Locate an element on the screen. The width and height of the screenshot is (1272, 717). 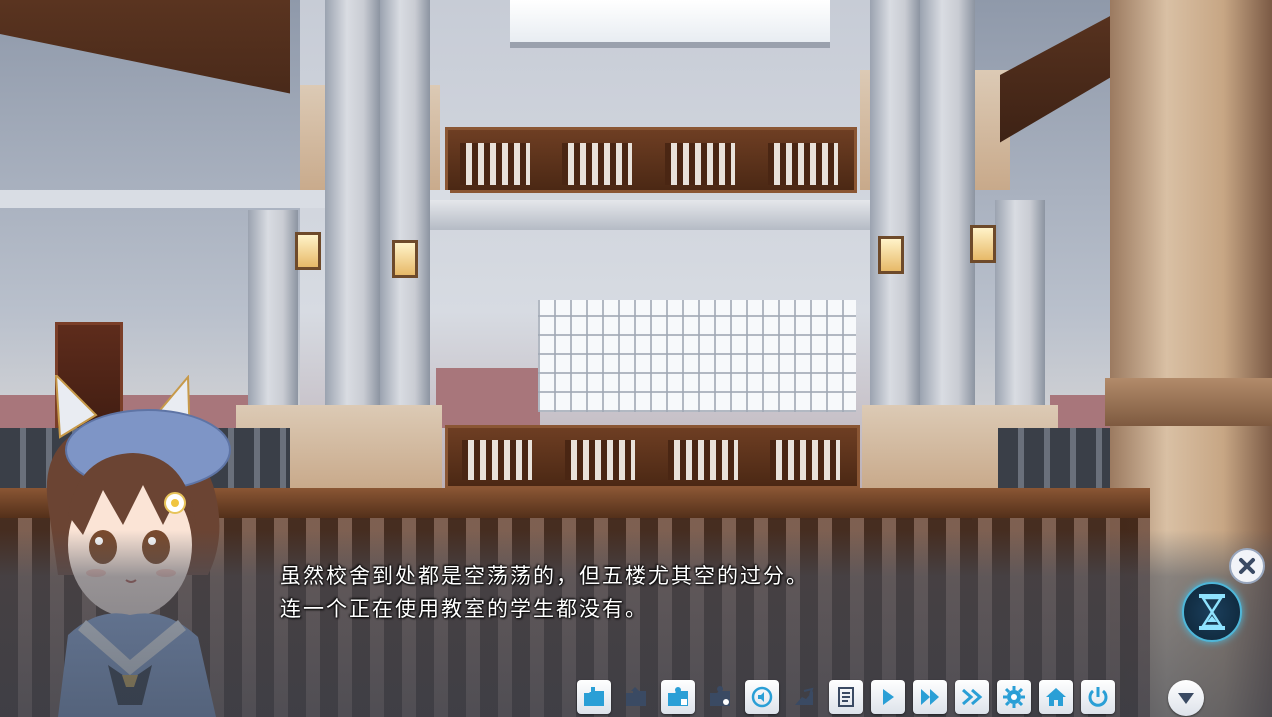
save-button is located at coordinates (678, 697).